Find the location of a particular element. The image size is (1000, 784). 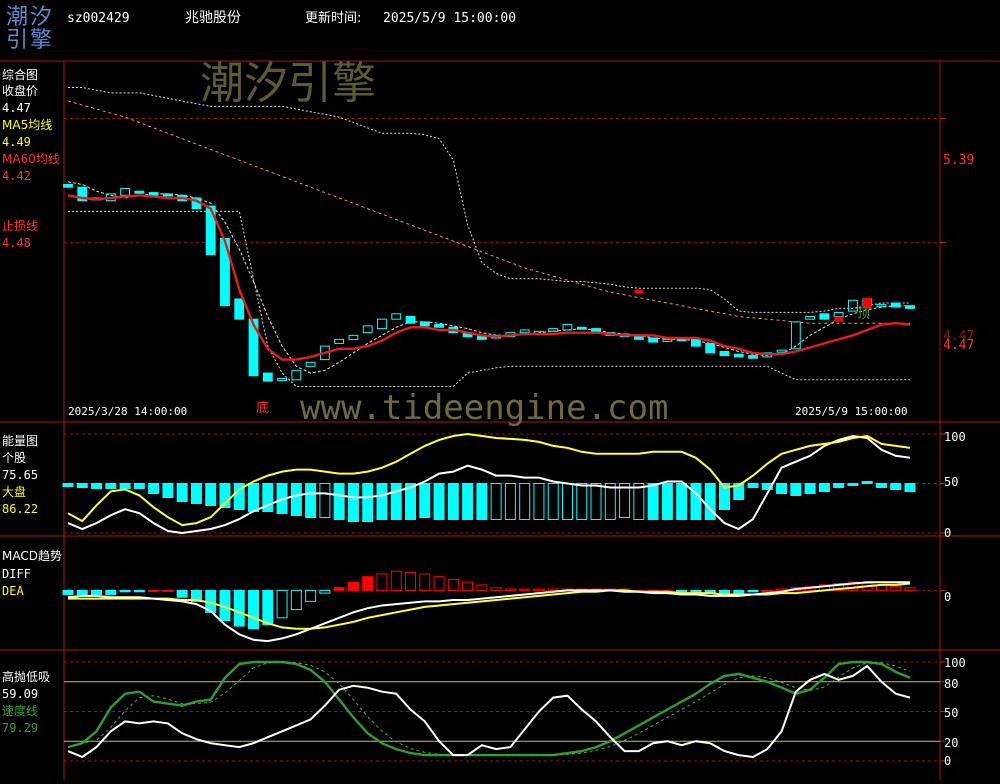

signal-candle is located at coordinates (839, 319).